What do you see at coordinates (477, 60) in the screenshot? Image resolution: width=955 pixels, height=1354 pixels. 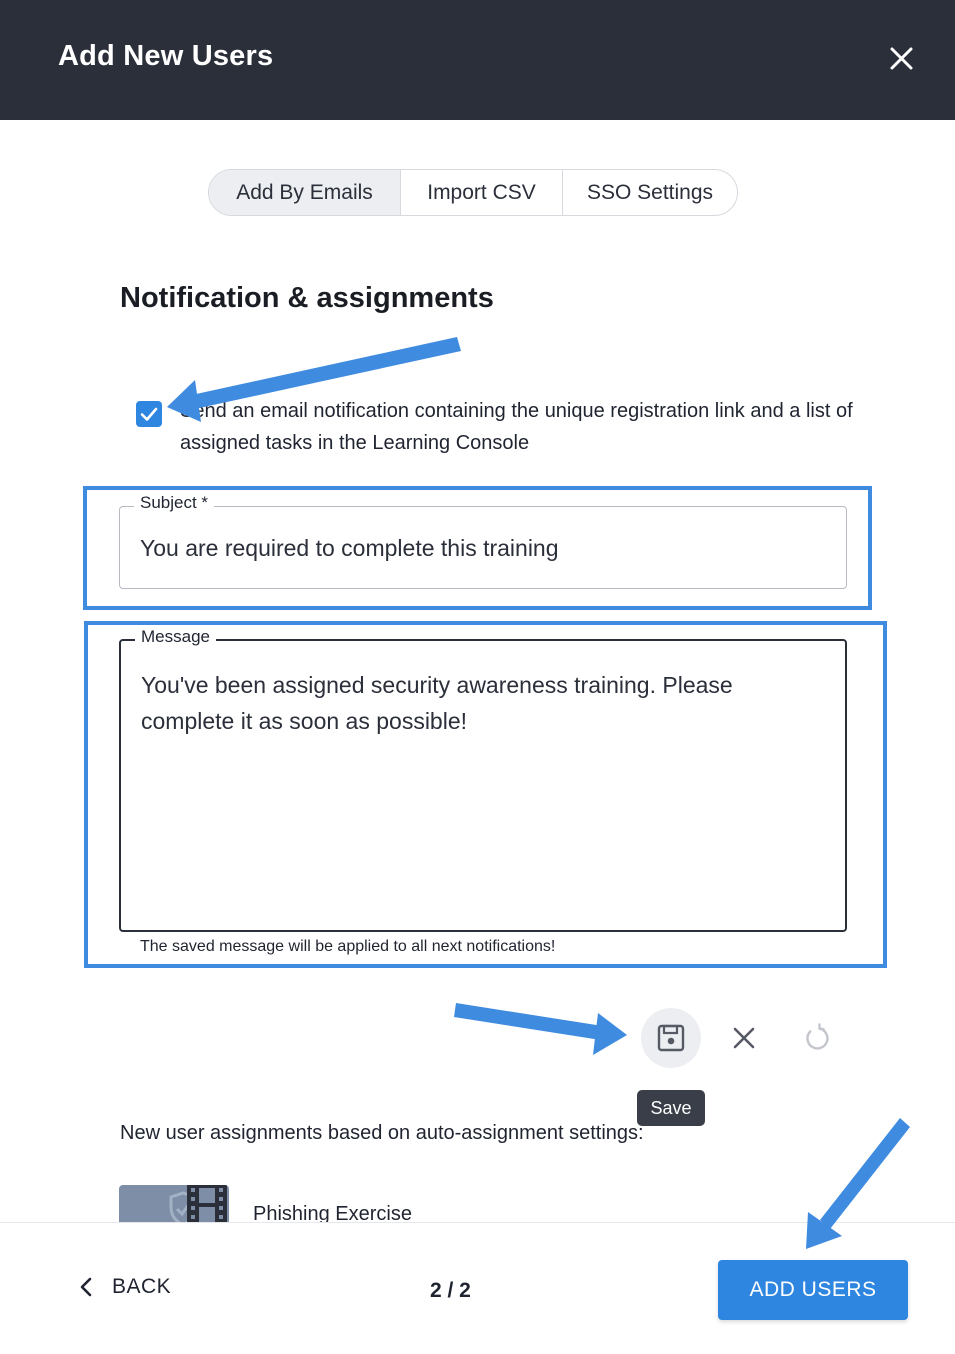 I see `modal-header: Add New Users` at bounding box center [477, 60].